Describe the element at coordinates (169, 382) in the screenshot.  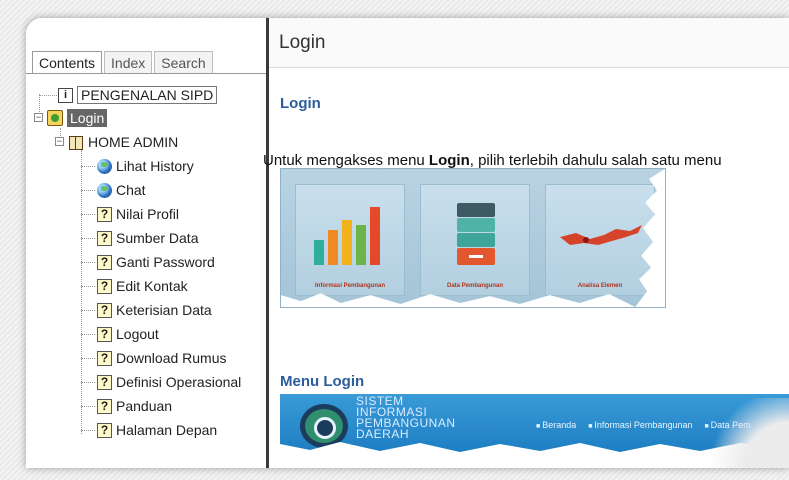
I see `tree-item: ? Definisi Operasional` at that location.